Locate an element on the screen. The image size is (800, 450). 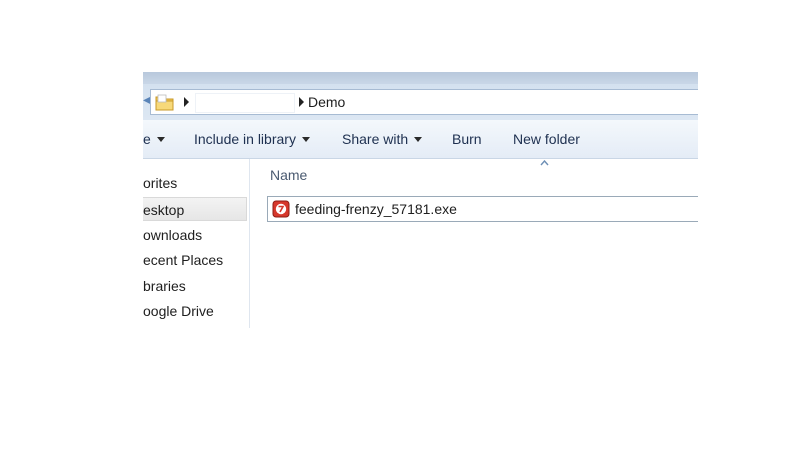
nav-item-libraries: braries is located at coordinates (164, 286).